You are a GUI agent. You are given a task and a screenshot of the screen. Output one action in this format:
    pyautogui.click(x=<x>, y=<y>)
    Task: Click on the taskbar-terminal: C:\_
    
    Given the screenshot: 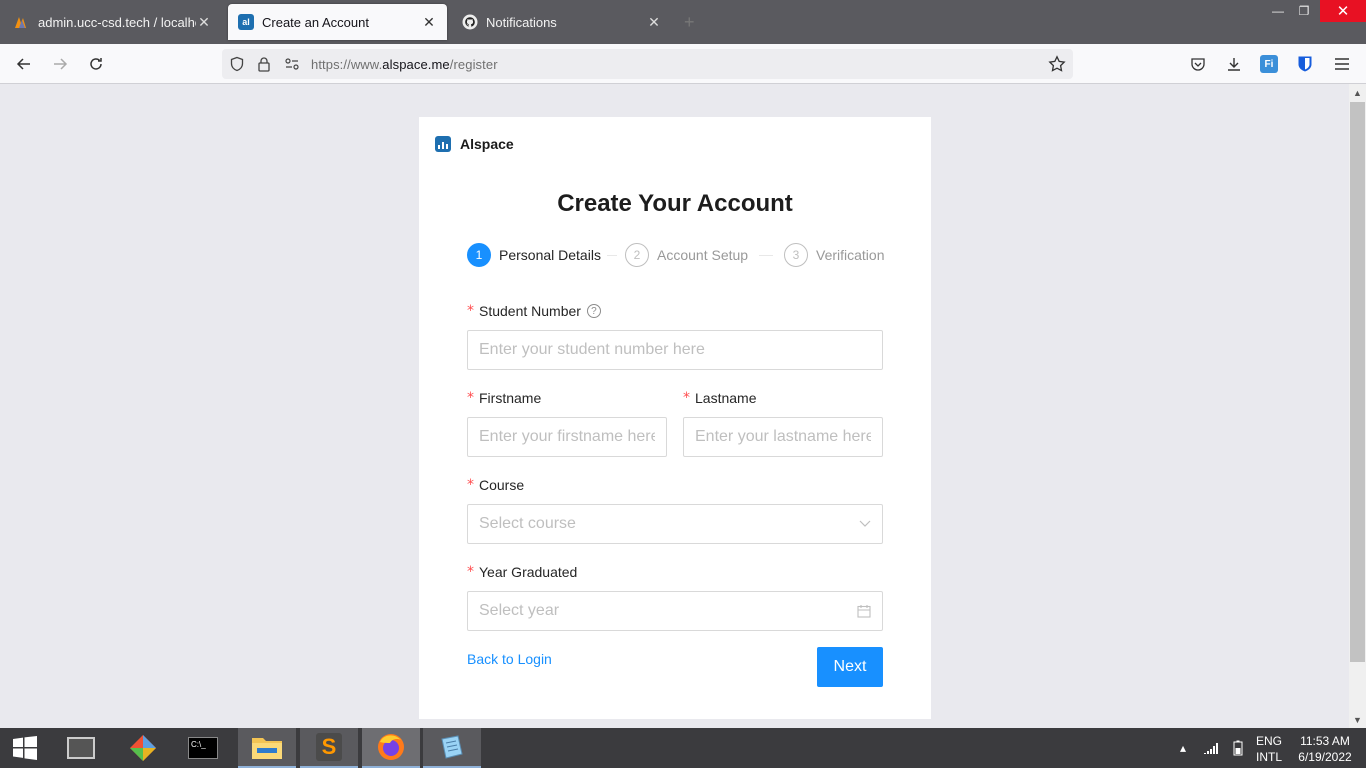 What is the action you would take?
    pyautogui.click(x=203, y=748)
    